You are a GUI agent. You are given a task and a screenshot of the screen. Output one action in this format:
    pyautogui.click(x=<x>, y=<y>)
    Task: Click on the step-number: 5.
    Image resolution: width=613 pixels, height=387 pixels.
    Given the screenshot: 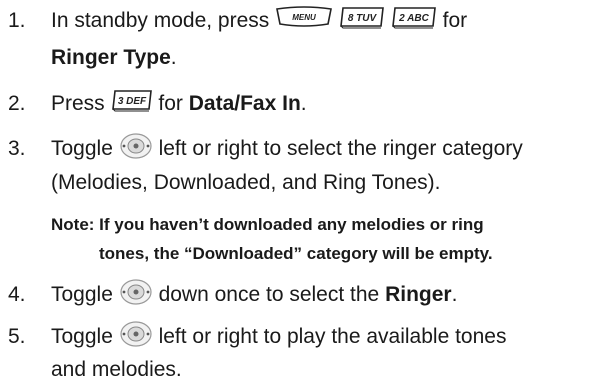 What is the action you would take?
    pyautogui.click(x=17, y=336)
    